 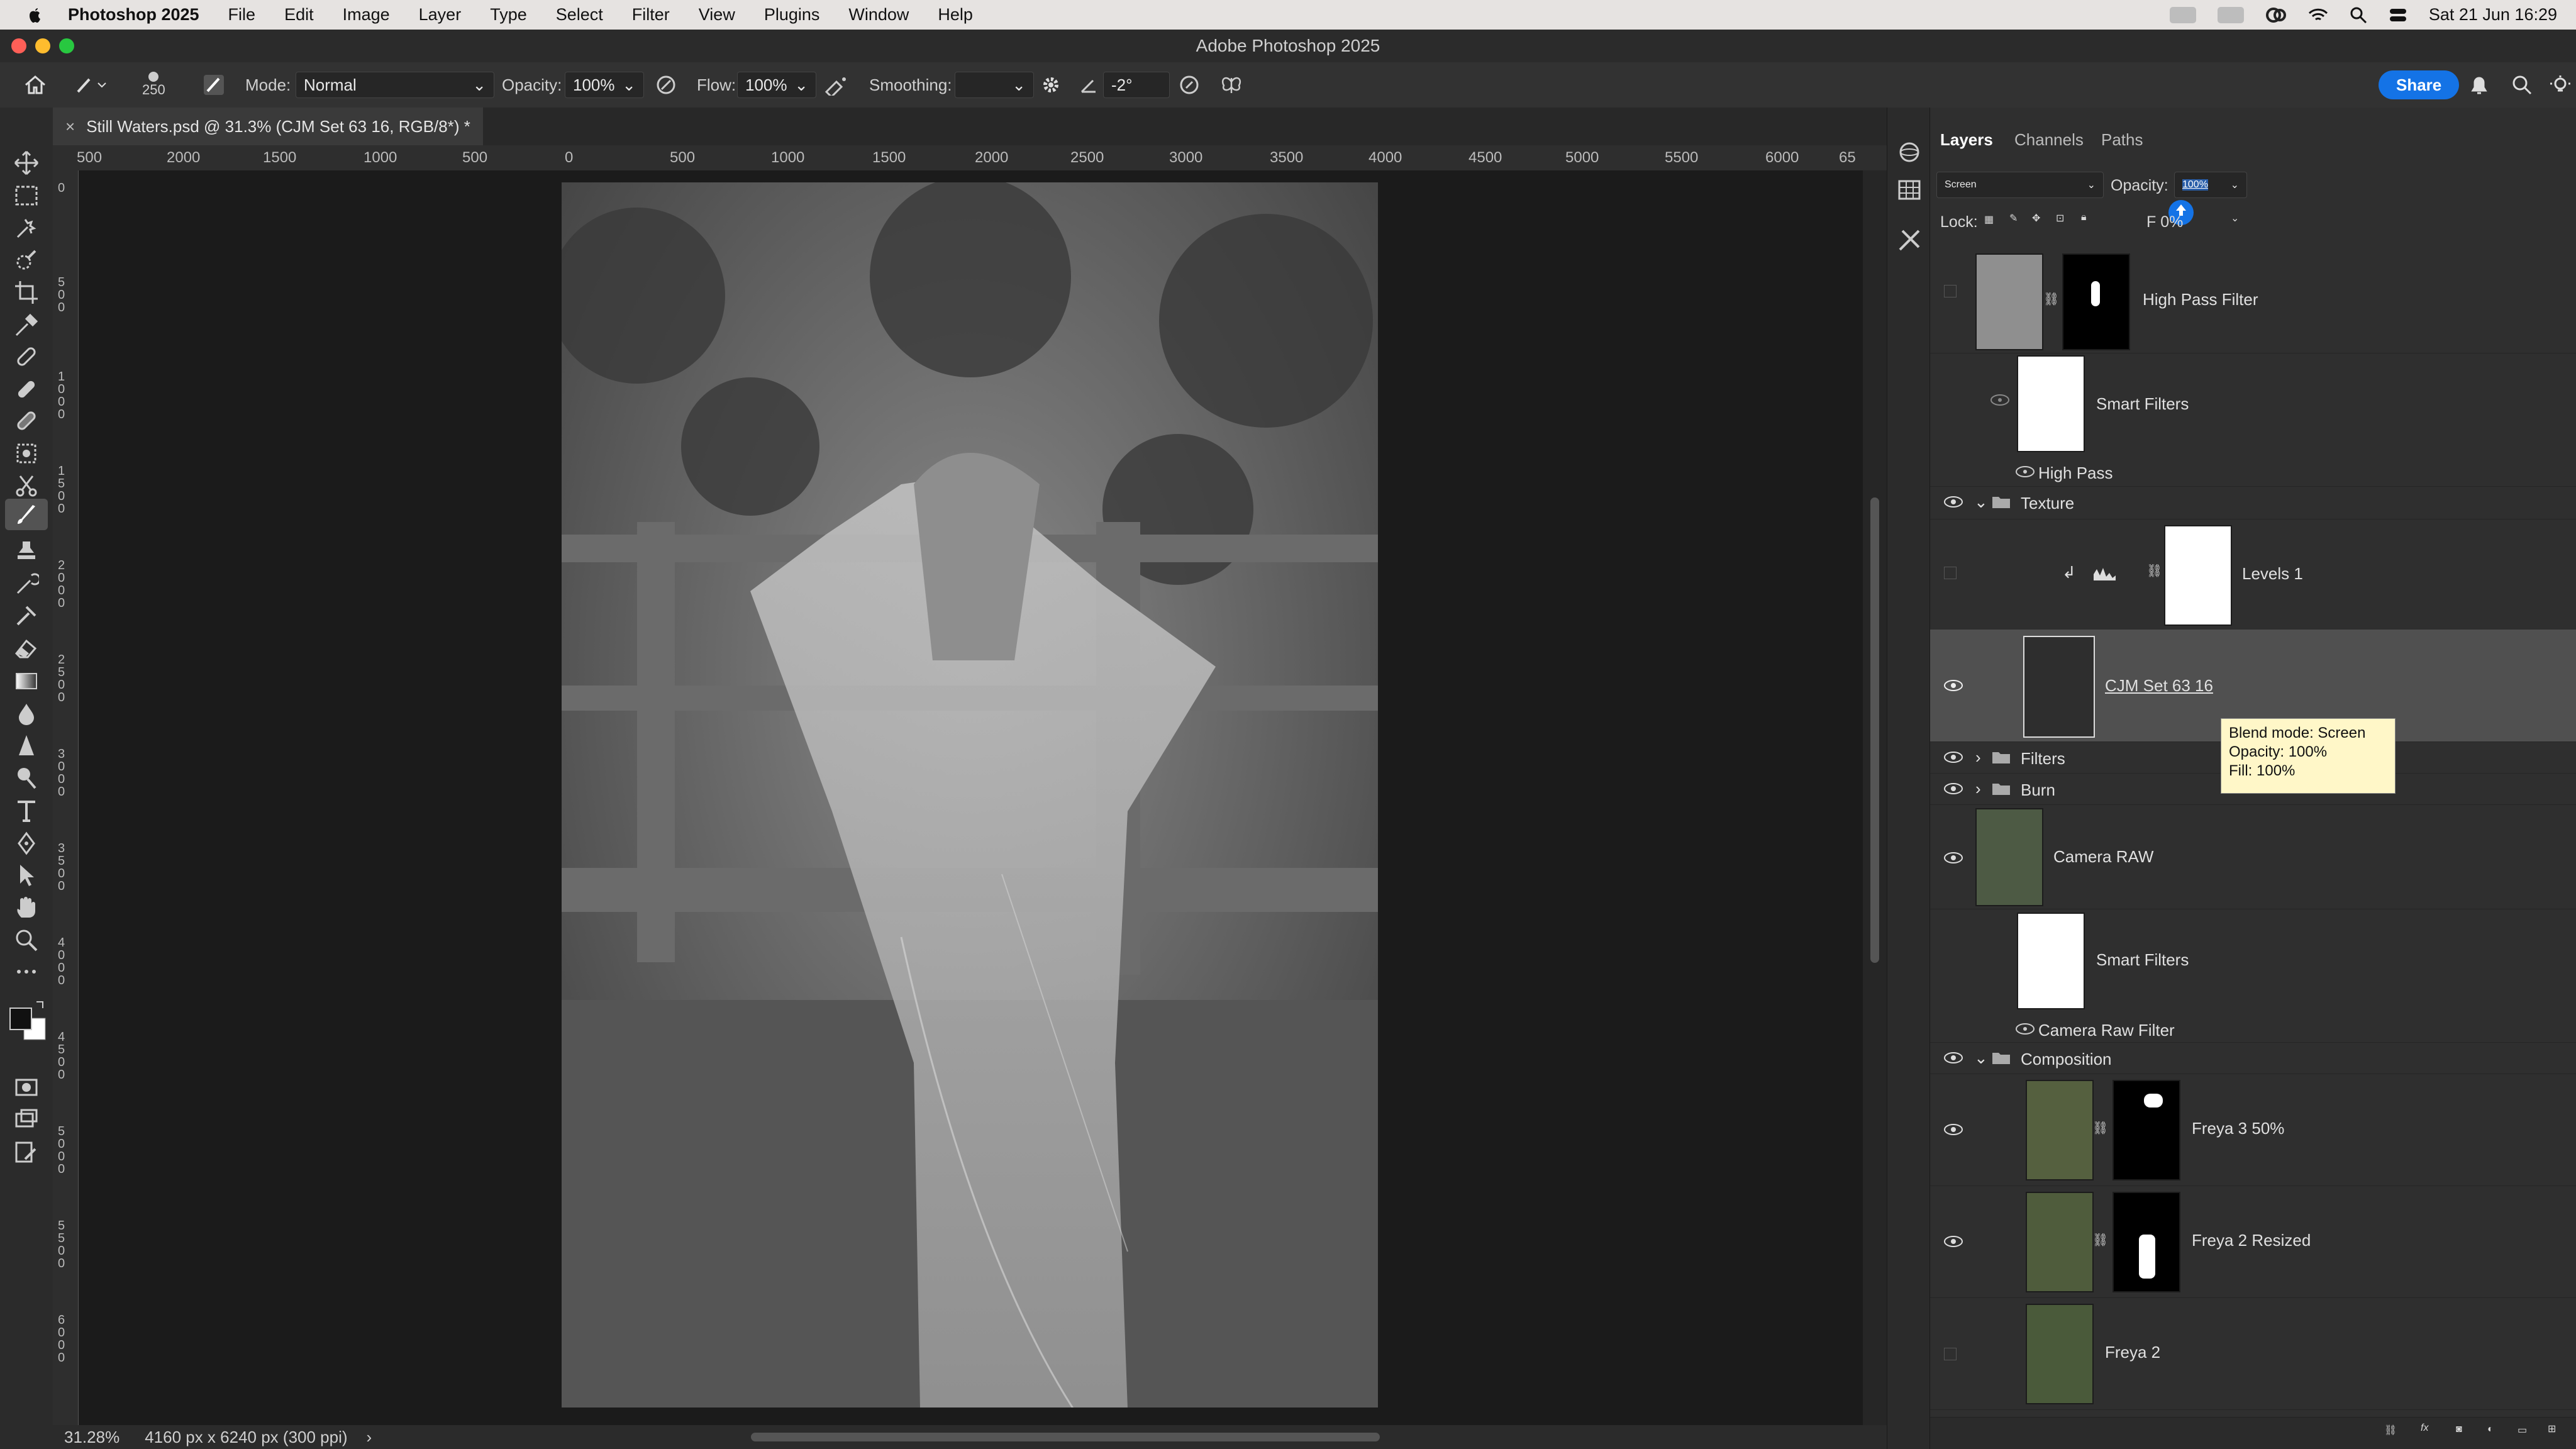 I want to click on hand-tool-icon, so click(x=26, y=907).